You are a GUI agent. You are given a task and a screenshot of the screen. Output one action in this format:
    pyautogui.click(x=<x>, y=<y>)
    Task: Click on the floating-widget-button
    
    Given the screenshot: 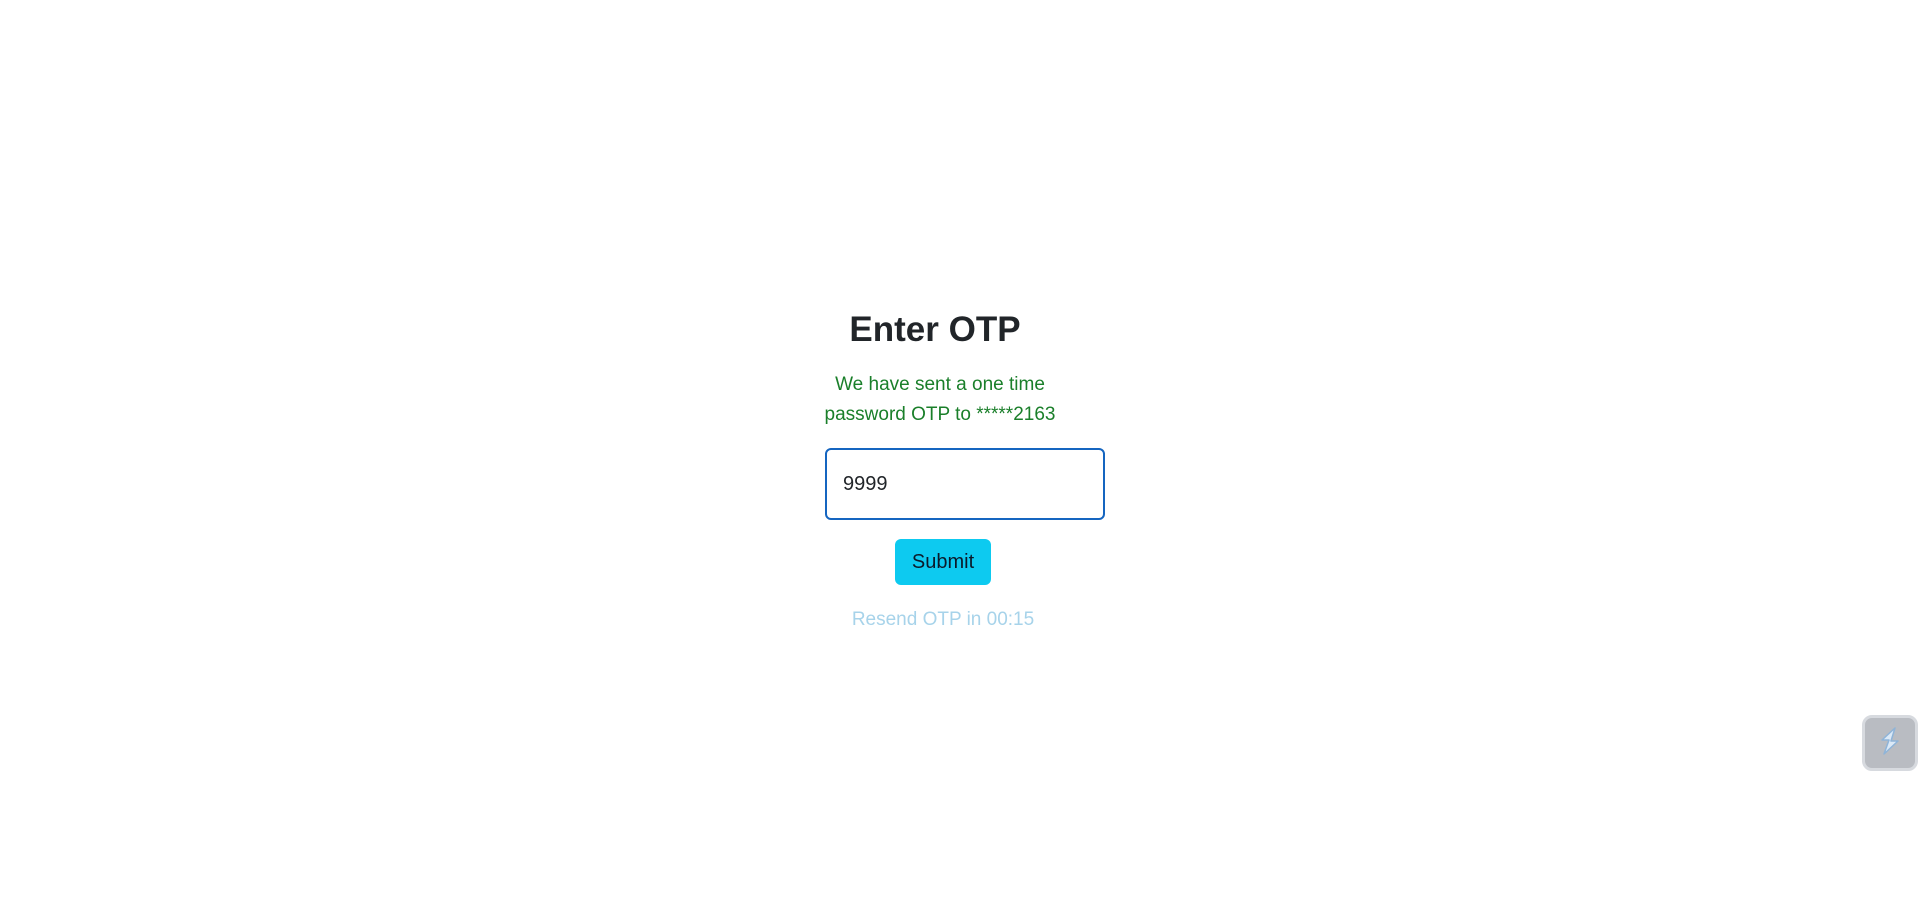 What is the action you would take?
    pyautogui.click(x=1890, y=743)
    